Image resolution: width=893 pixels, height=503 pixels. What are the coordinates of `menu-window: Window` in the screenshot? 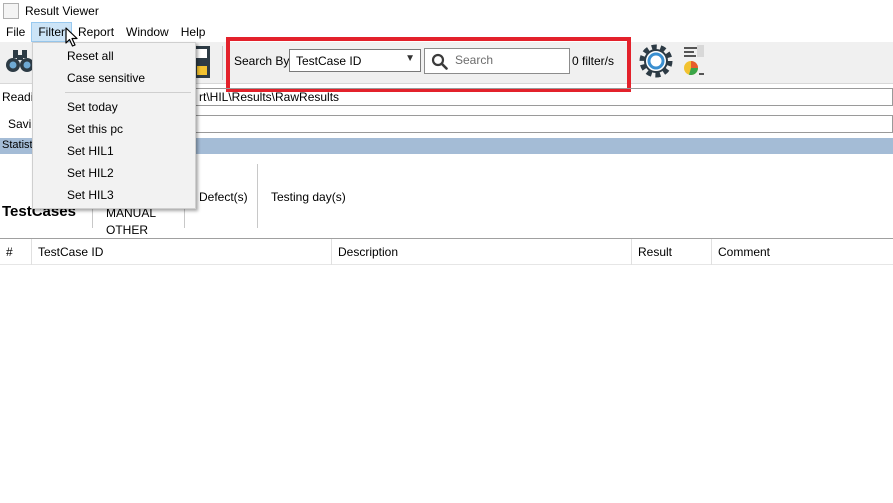 It's located at (147, 32).